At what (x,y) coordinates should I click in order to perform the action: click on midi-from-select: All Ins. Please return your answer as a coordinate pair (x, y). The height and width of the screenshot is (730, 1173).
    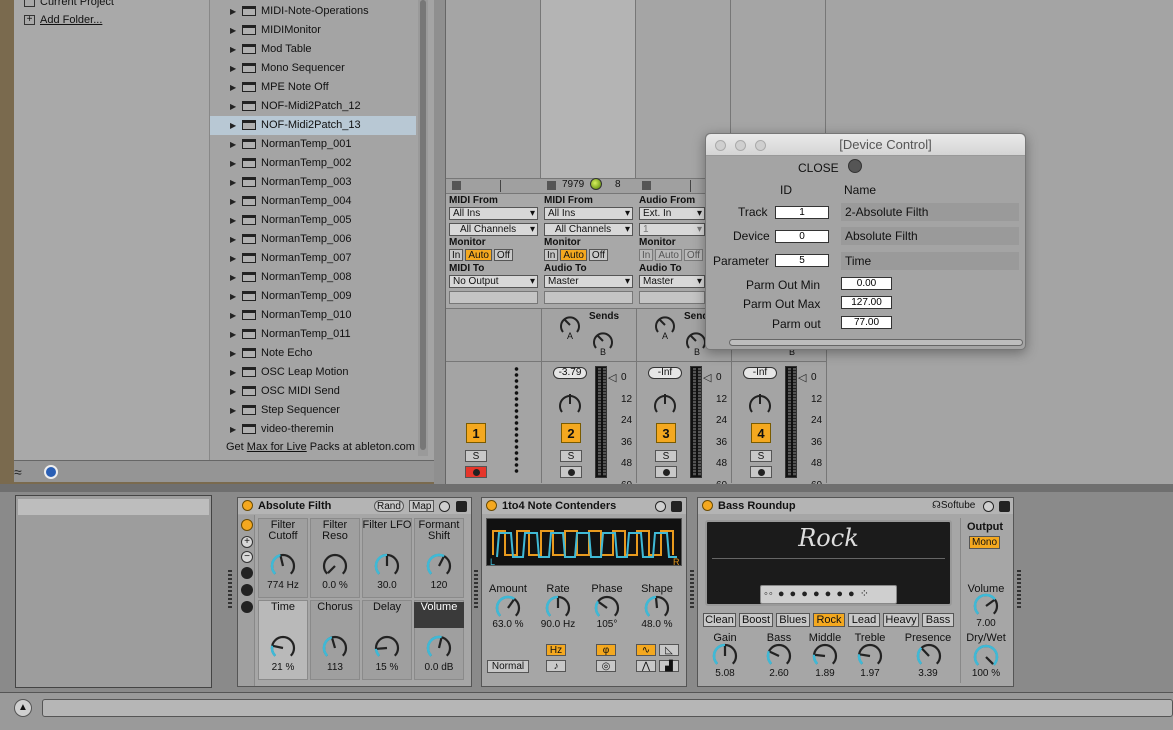
    Looking at the image, I should click on (493, 213).